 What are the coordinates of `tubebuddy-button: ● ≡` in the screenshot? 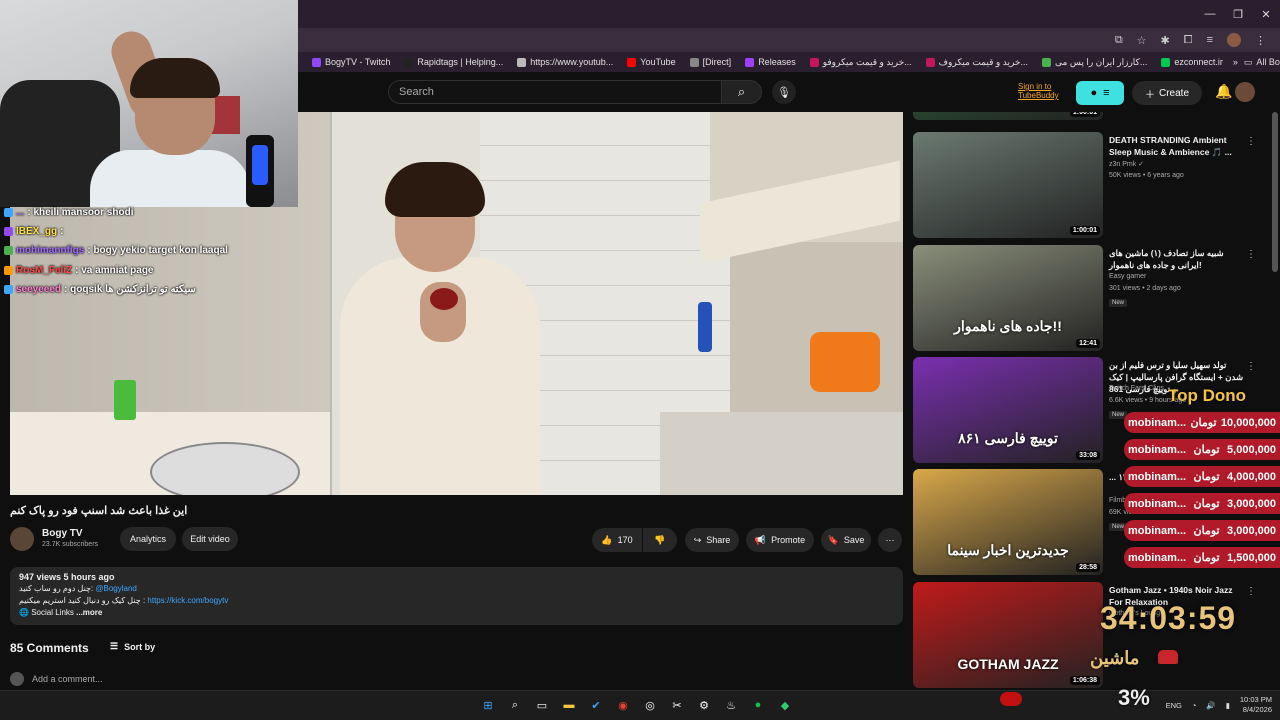 It's located at (1100, 93).